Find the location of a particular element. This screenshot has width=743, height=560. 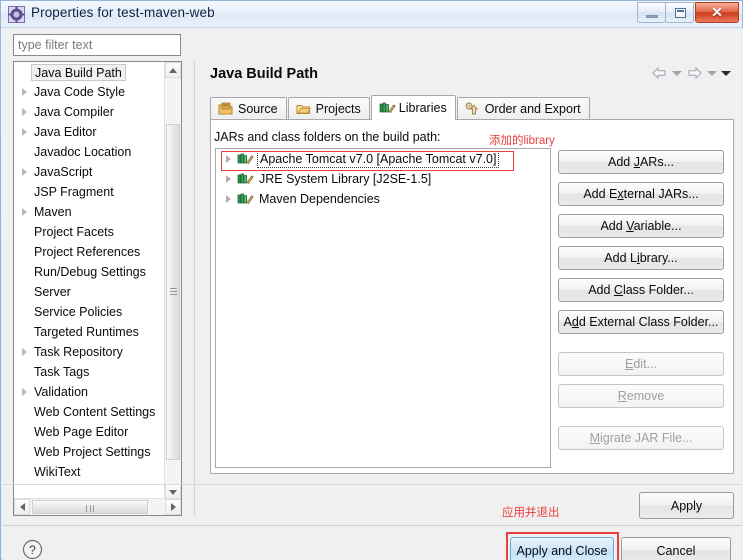

sidebar-item-label: Validation is located at coordinates (61, 392).